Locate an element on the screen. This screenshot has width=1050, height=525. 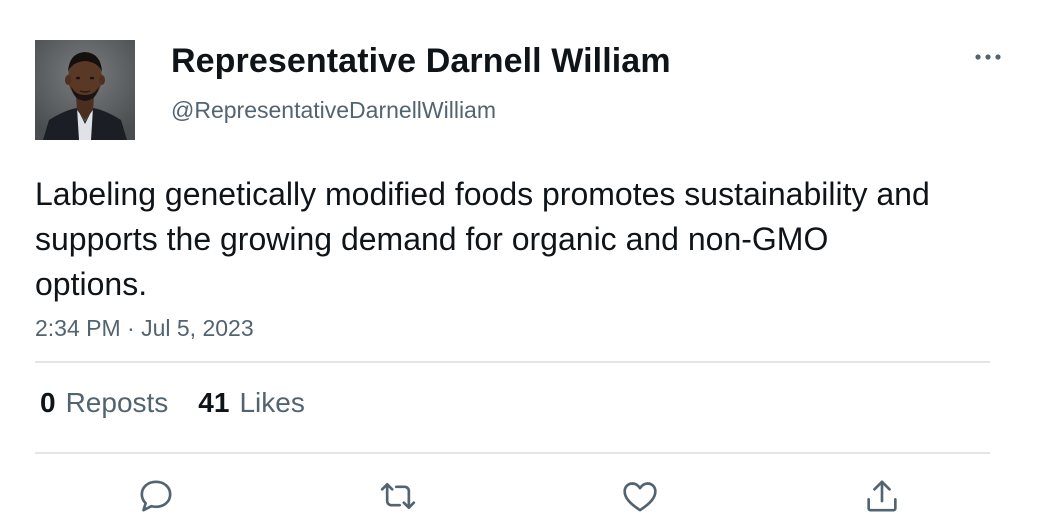
reposts-label: Reposts is located at coordinates (117, 402).